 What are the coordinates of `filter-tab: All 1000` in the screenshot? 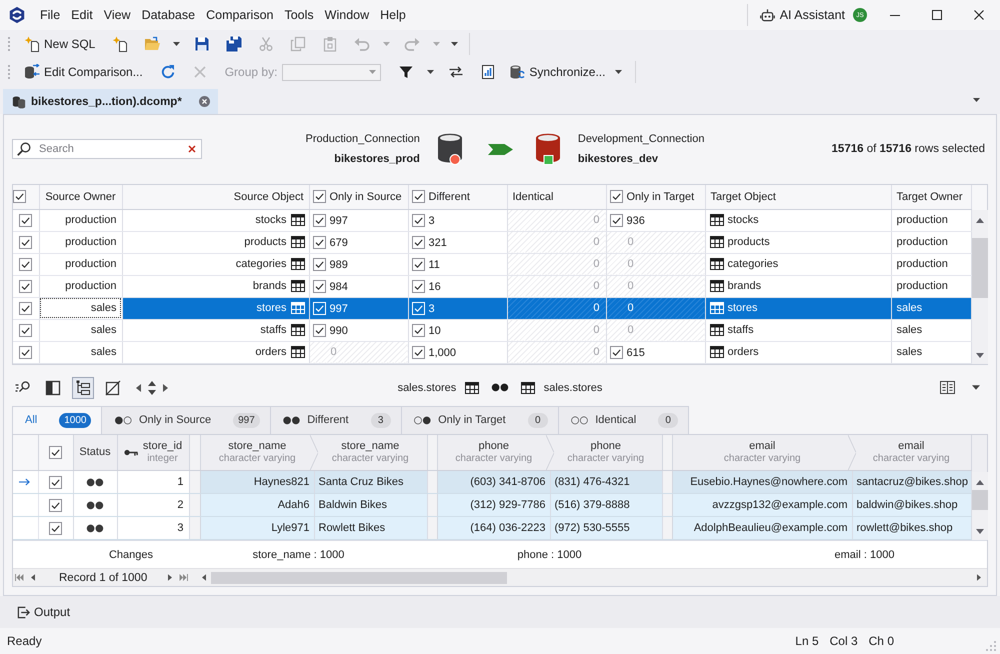 It's located at (57, 420).